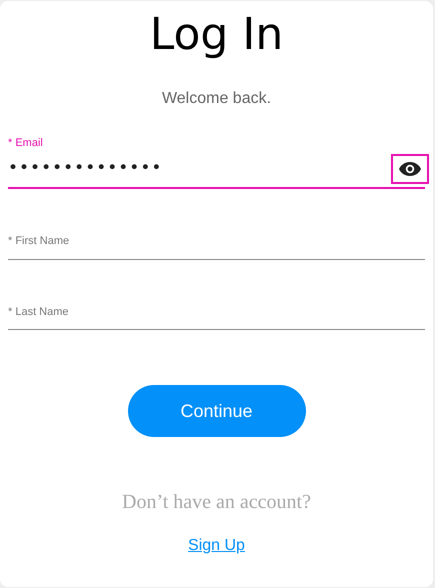 This screenshot has height=588, width=435. I want to click on show-password-button, so click(410, 169).